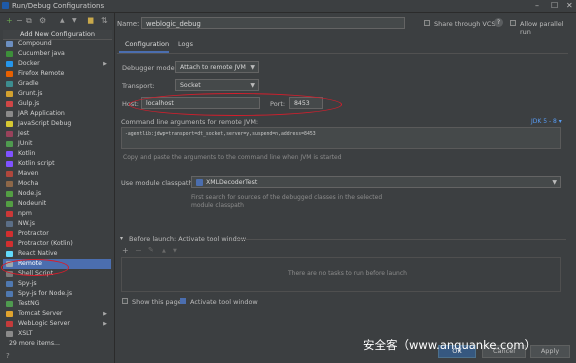 Image resolution: width=576 pixels, height=363 pixels. What do you see at coordinates (57, 134) in the screenshot?
I see `config-type-item: Jest` at bounding box center [57, 134].